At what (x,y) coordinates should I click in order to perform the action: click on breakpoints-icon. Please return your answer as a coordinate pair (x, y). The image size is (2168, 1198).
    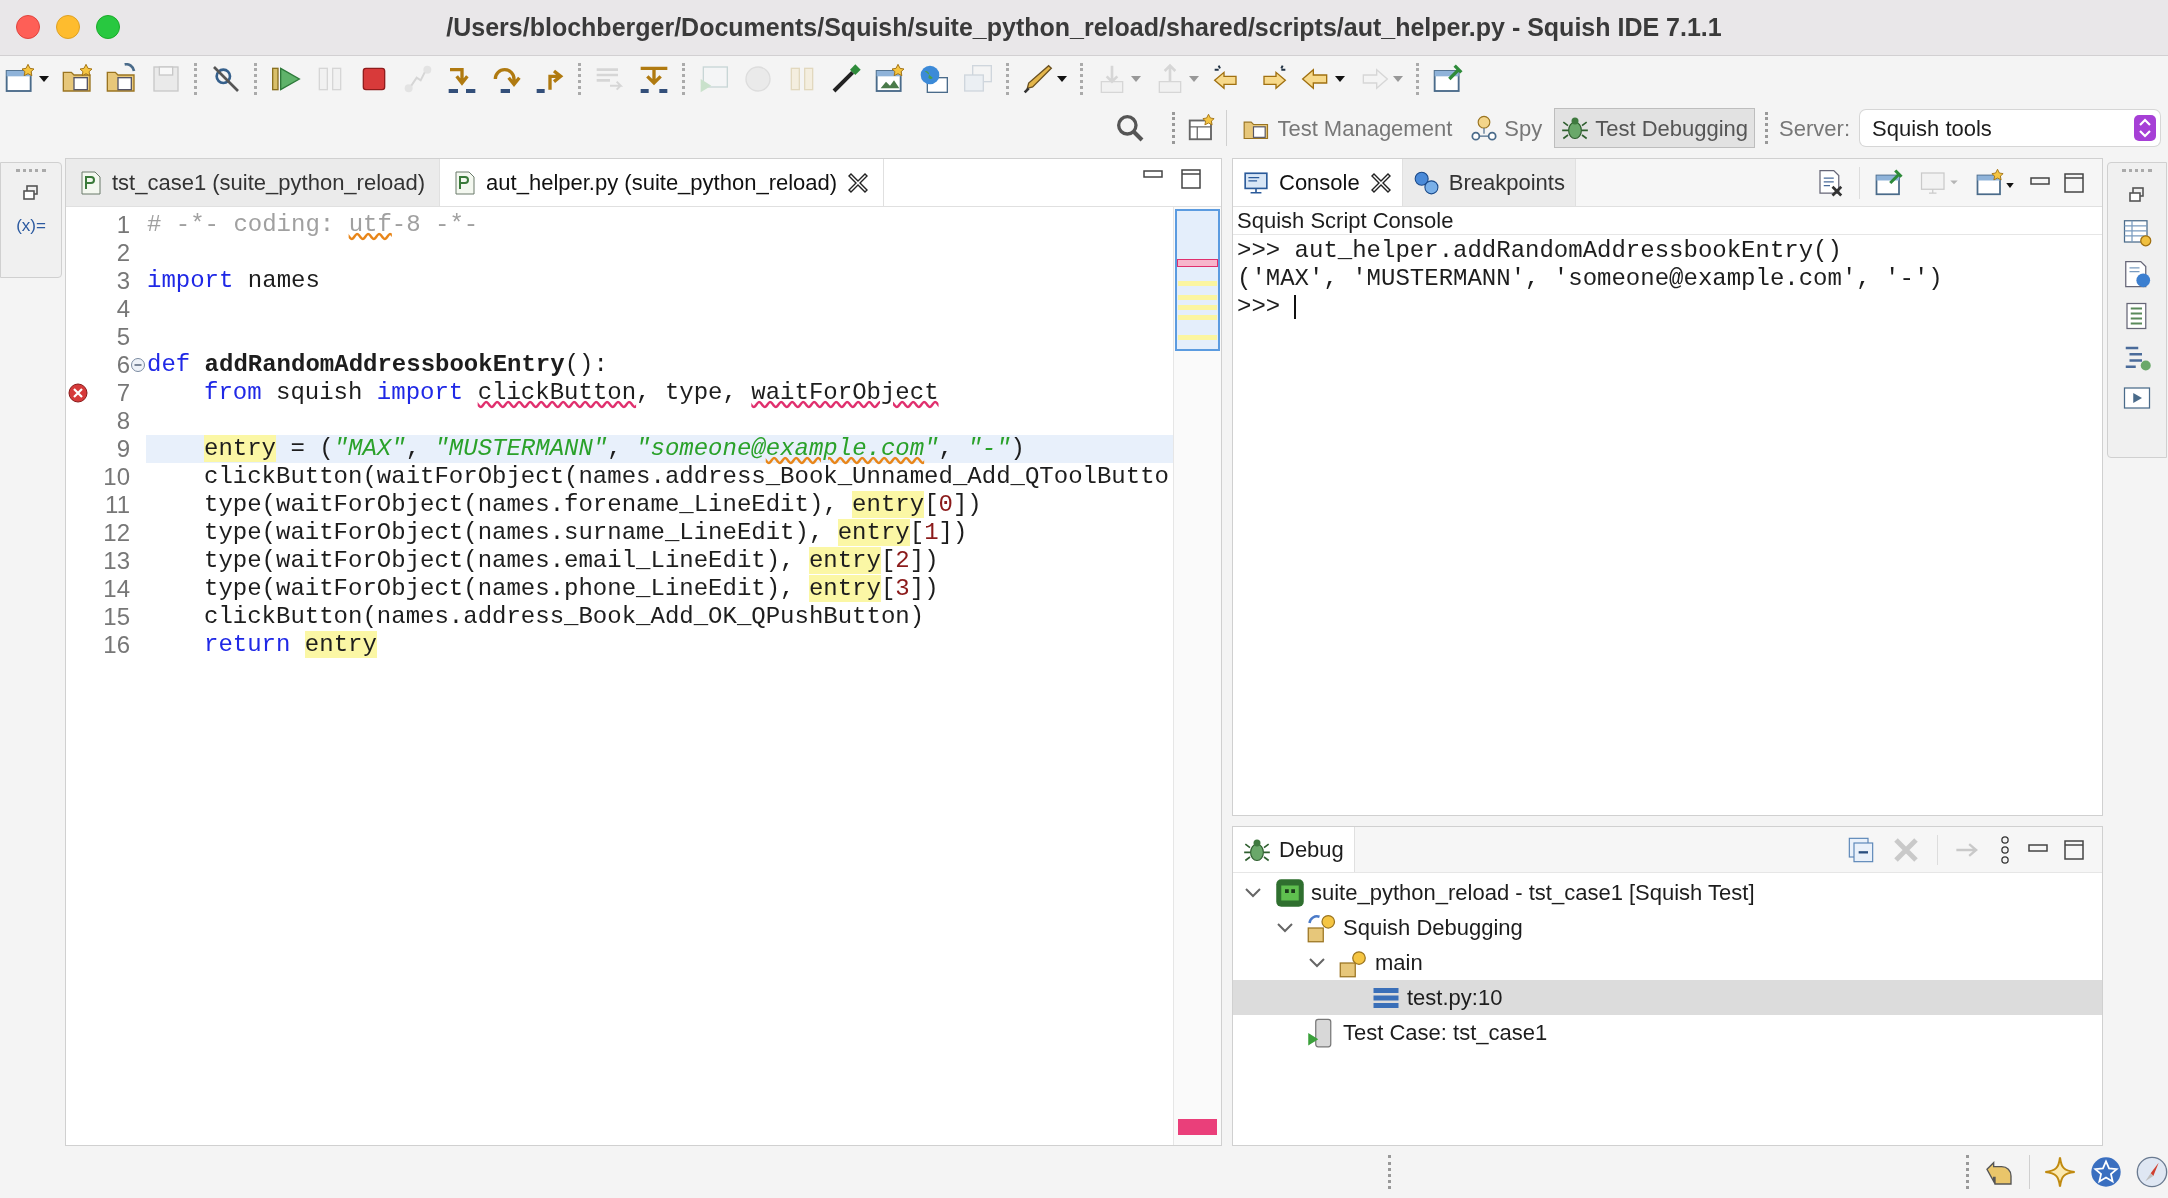
    Looking at the image, I should click on (1425, 182).